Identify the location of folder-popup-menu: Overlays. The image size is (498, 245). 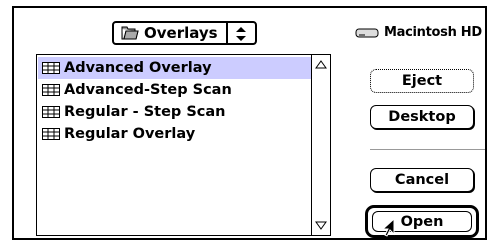
(184, 33).